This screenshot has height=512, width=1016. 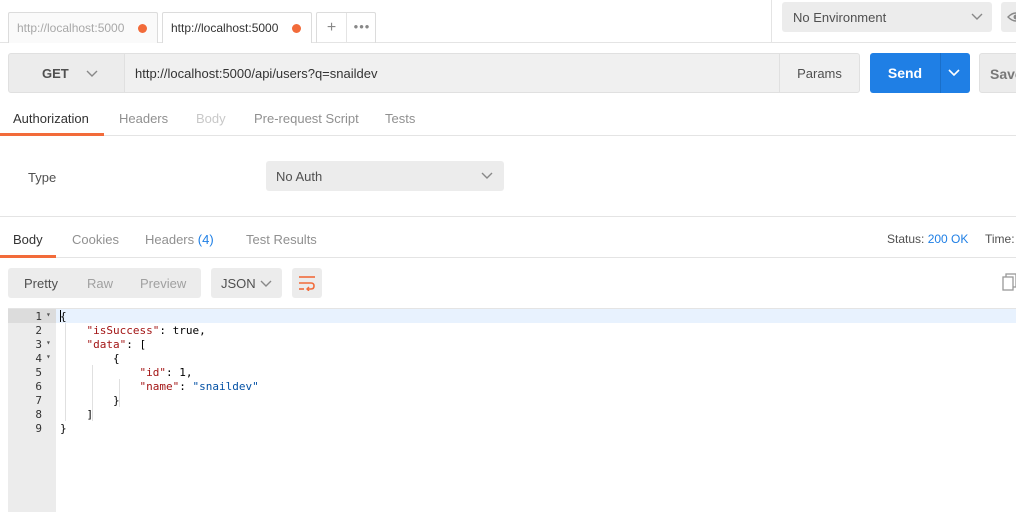 I want to click on line-number: 9, so click(x=32, y=429).